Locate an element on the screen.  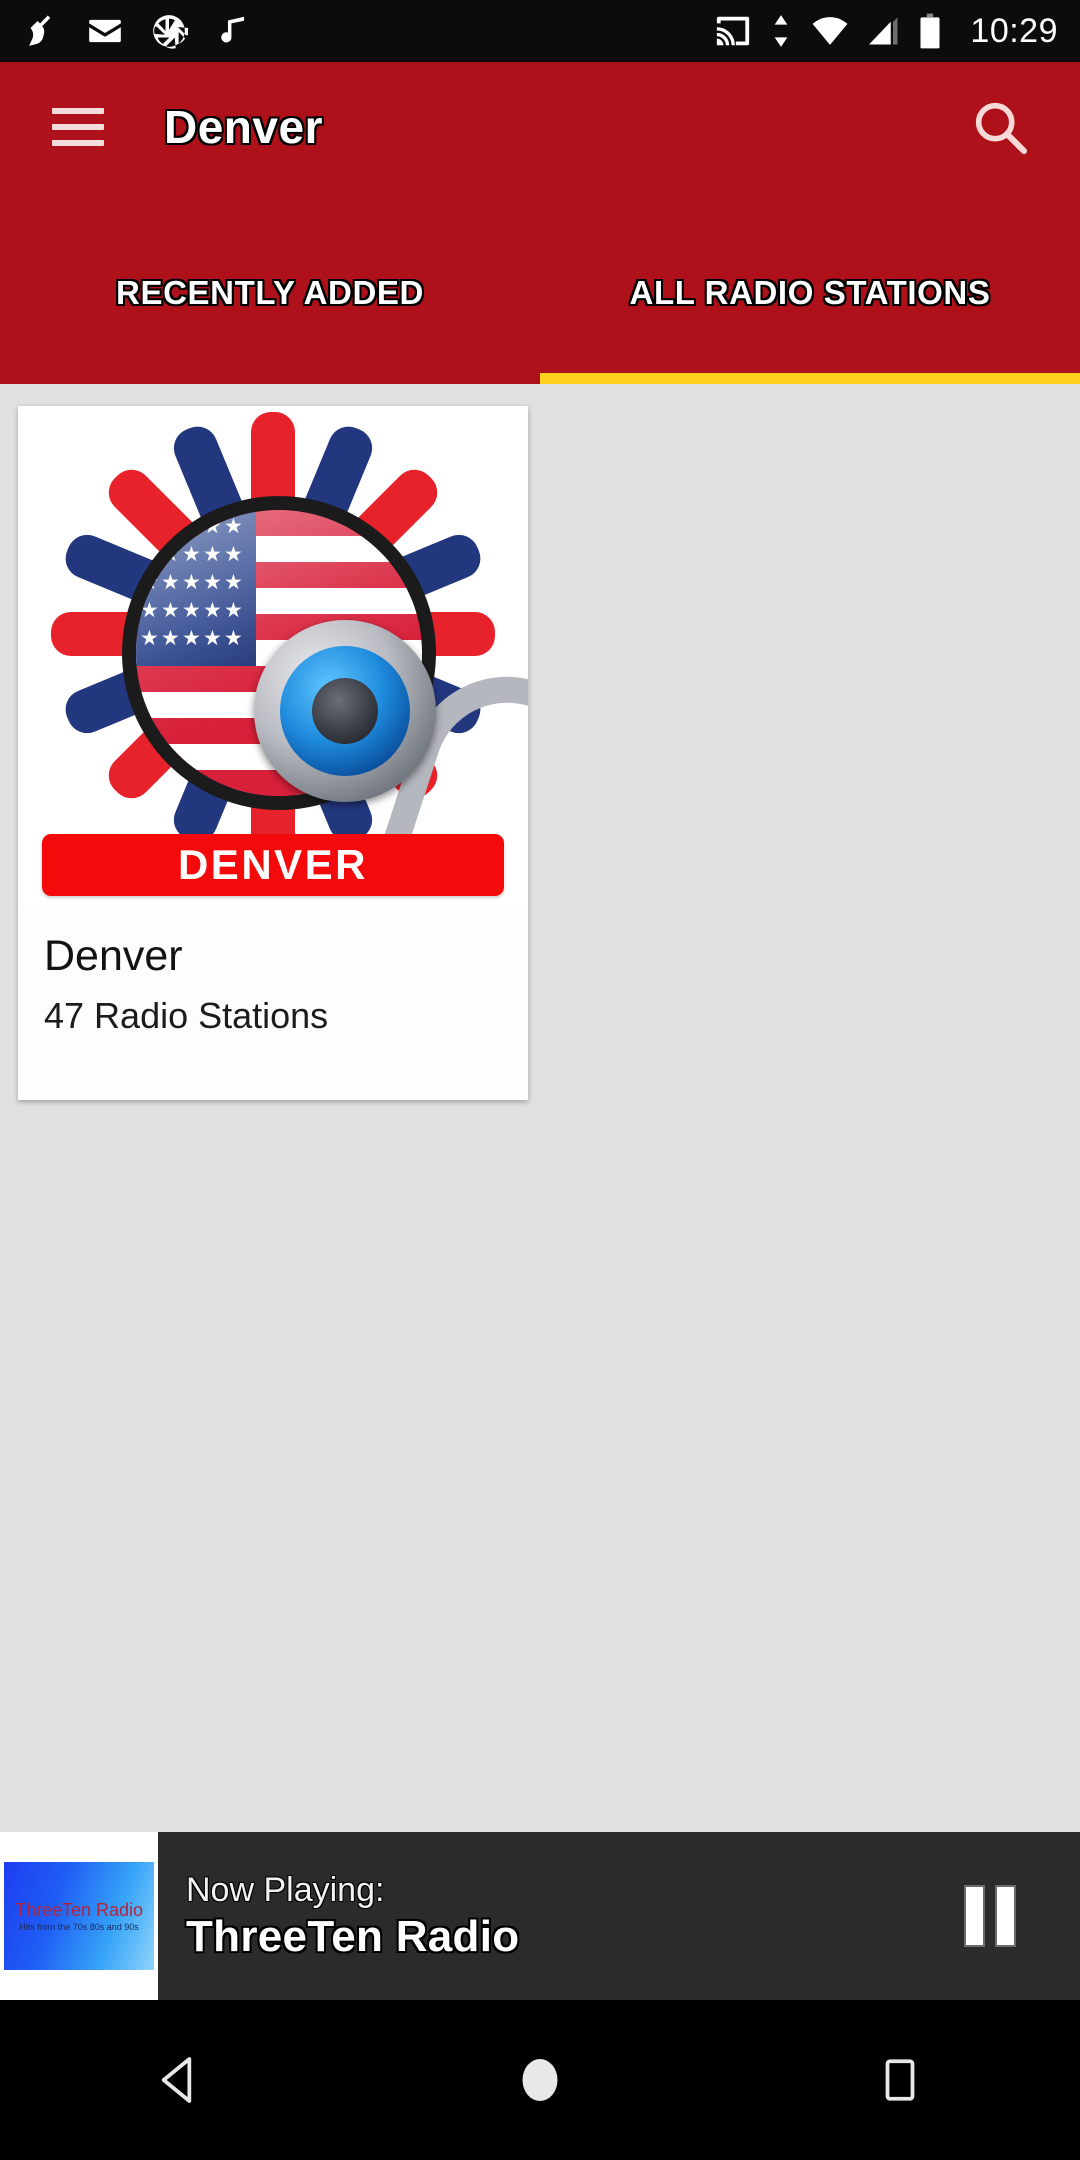
logo-city-banner-label: DENVER is located at coordinates (273, 864).